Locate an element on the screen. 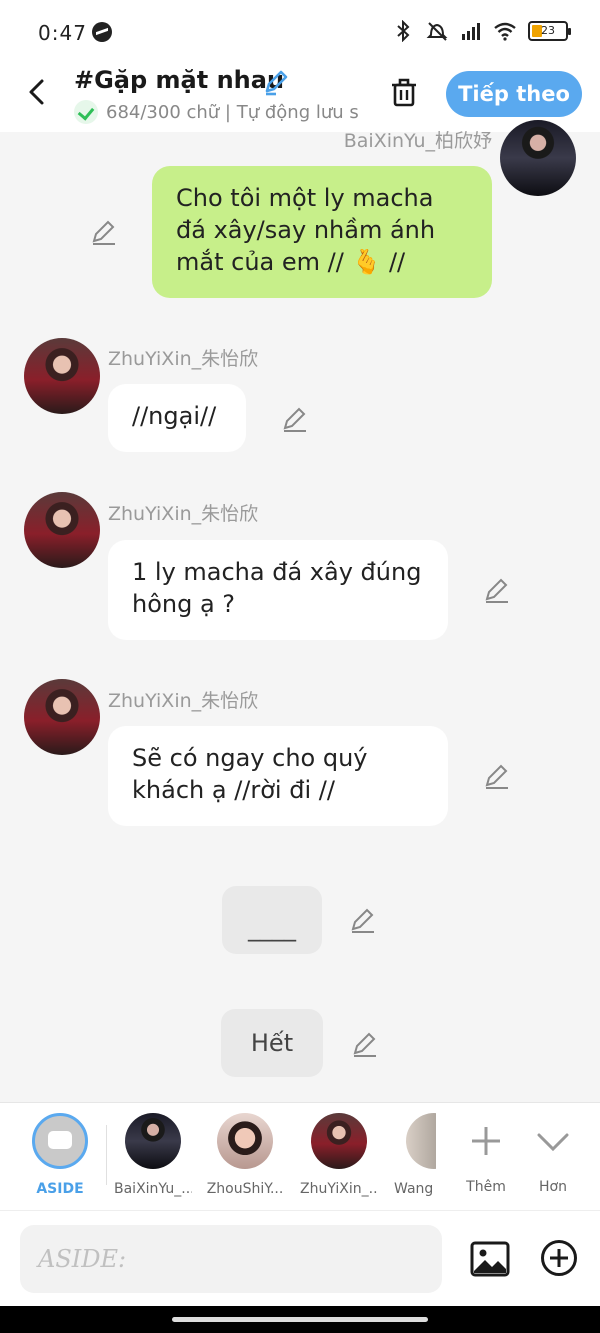 The width and height of the screenshot is (600, 1333). input-bar: ASIDE: is located at coordinates (300, 1258).